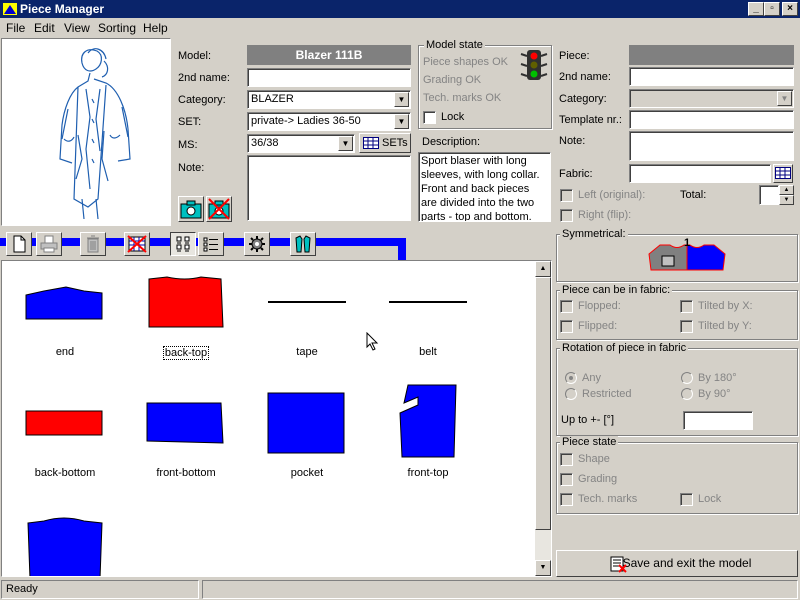 Image resolution: width=800 pixels, height=600 pixels. I want to click on tilted-y-checkbox, so click(686, 326).